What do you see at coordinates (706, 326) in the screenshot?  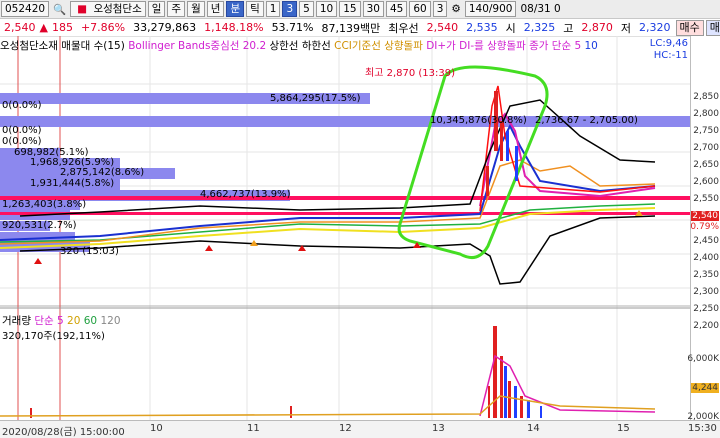 I see `axis-2200: 2,200` at bounding box center [706, 326].